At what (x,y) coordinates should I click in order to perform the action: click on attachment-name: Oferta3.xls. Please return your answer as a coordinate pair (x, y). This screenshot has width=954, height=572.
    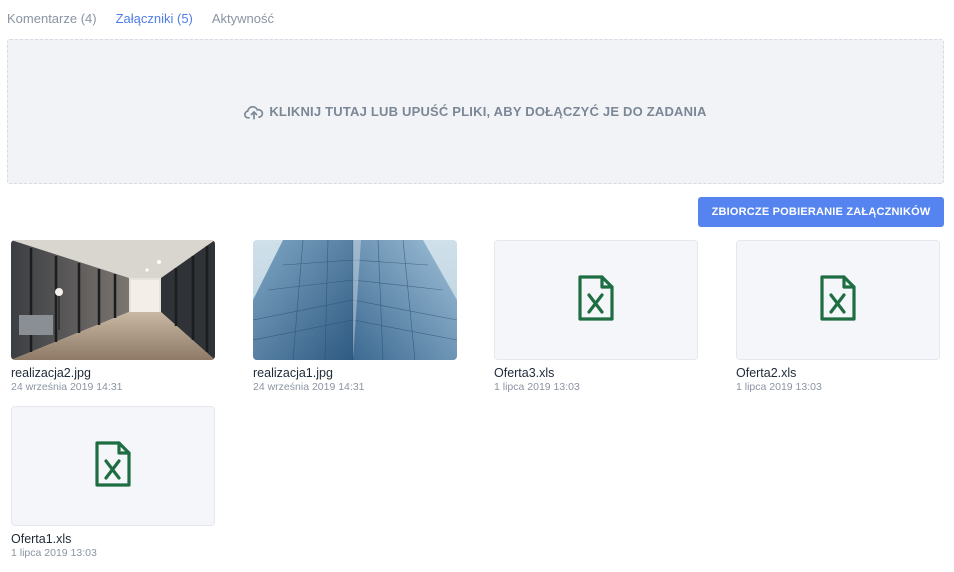
    Looking at the image, I should click on (596, 373).